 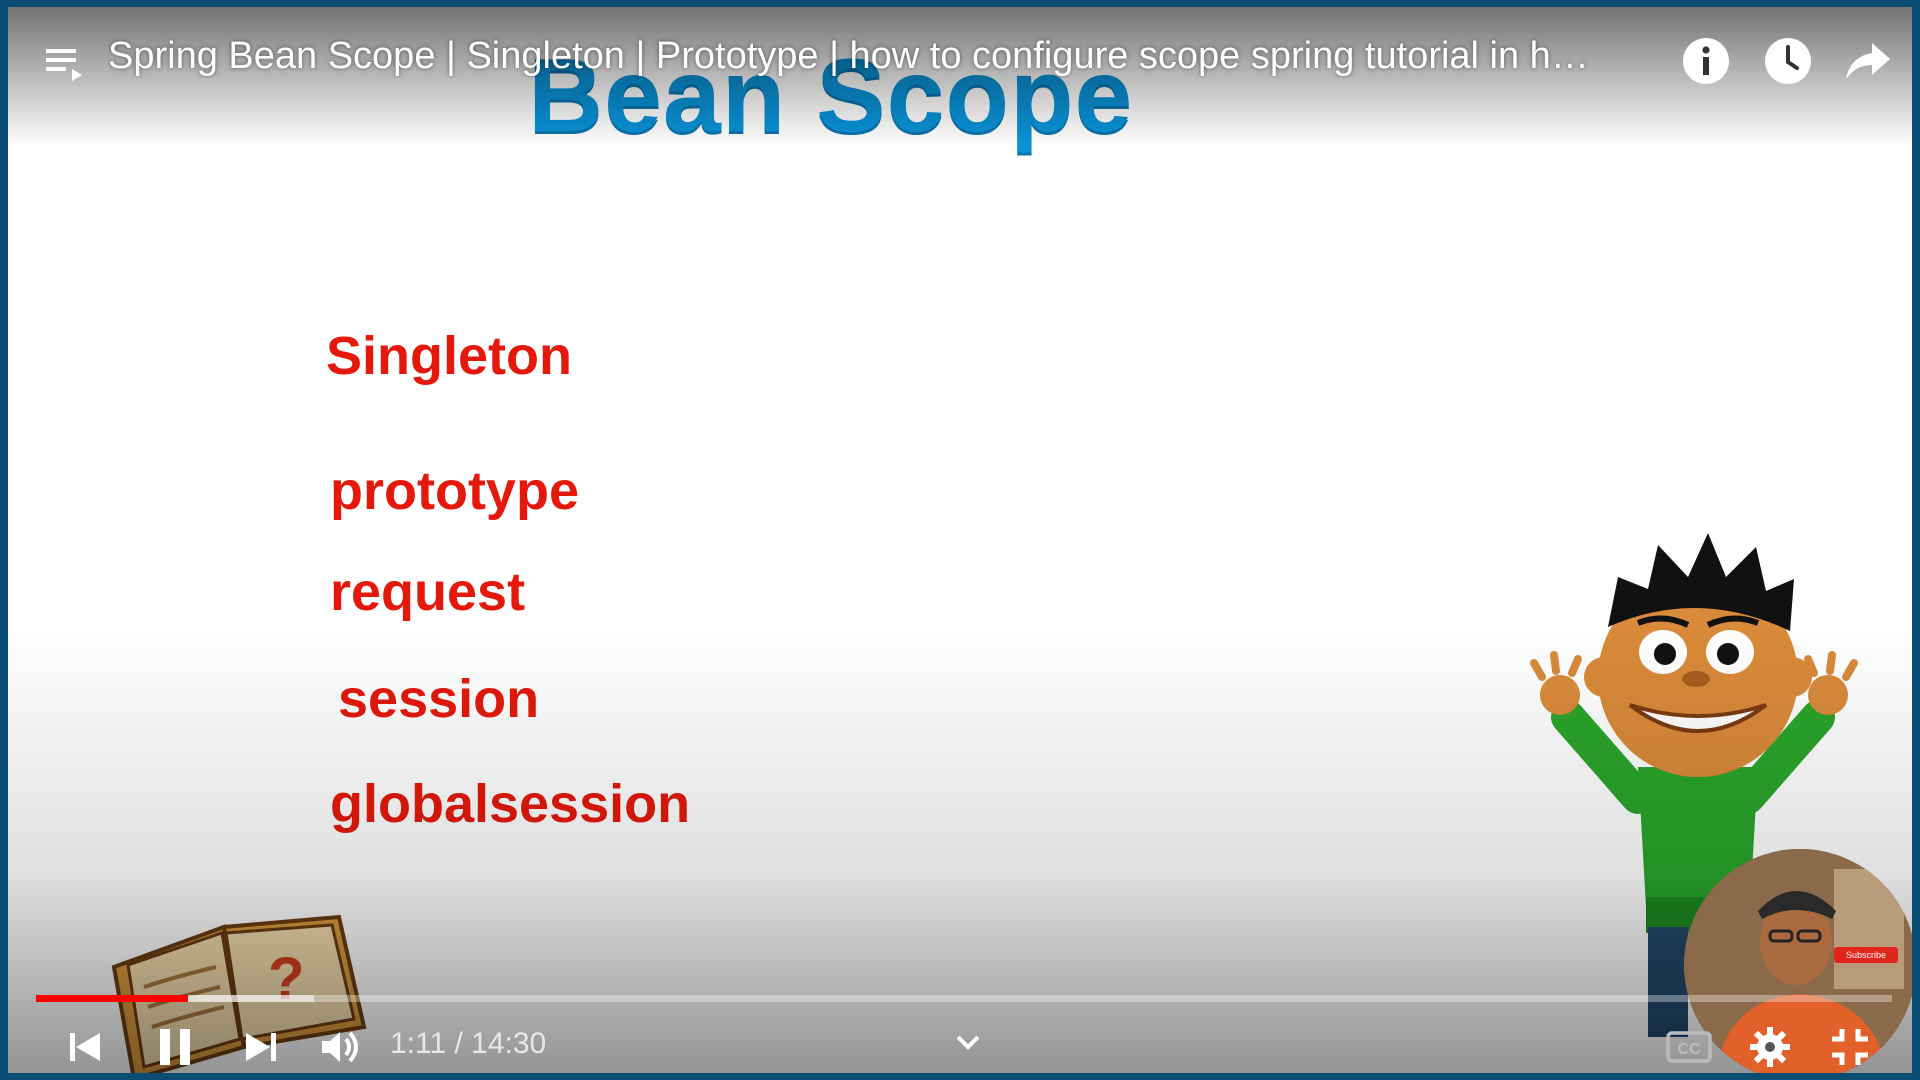 I want to click on slide-item-prototype: prototype, so click(x=454, y=491).